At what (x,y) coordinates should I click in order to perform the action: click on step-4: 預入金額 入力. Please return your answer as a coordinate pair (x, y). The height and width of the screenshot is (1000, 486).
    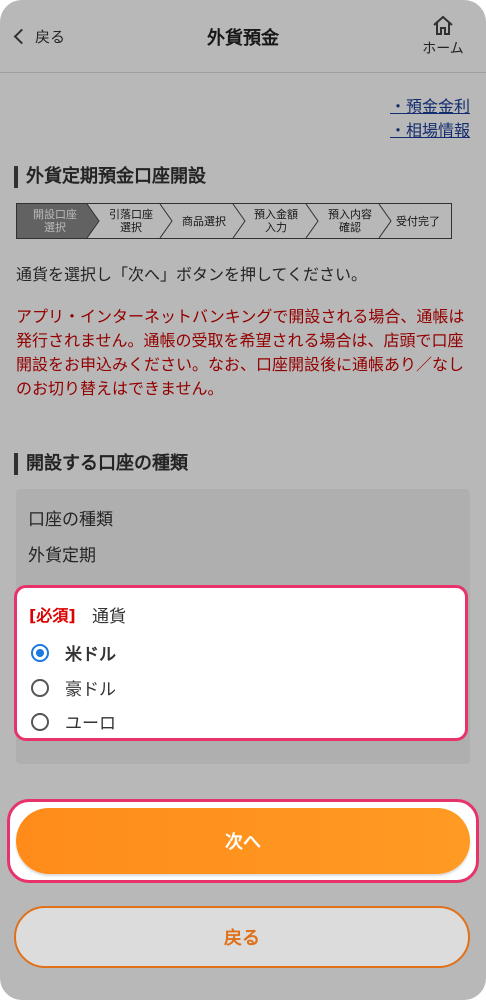
    Looking at the image, I should click on (276, 221).